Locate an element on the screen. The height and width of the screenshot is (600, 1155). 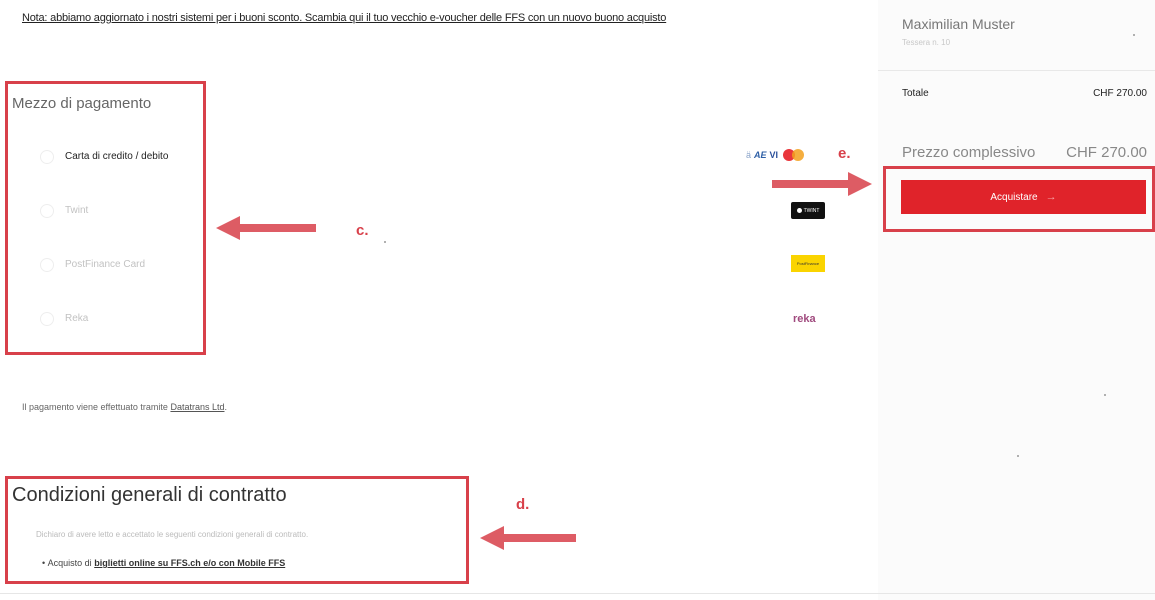
annotation-label-c: c. is located at coordinates (362, 230).